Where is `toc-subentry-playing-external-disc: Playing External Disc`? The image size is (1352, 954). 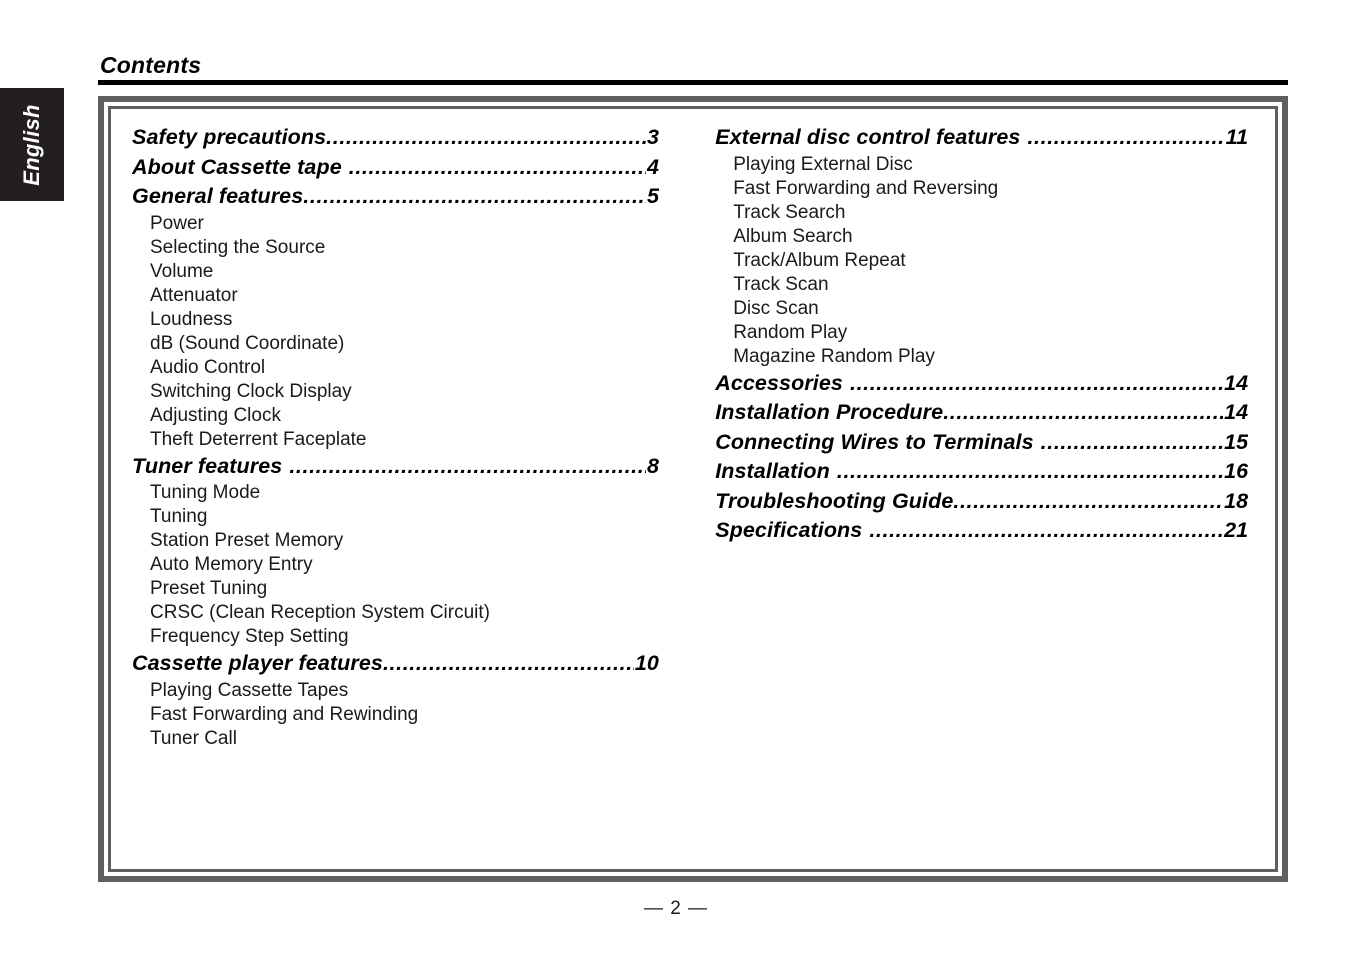
toc-subentry-playing-external-disc: Playing External Disc is located at coordinates (995, 165).